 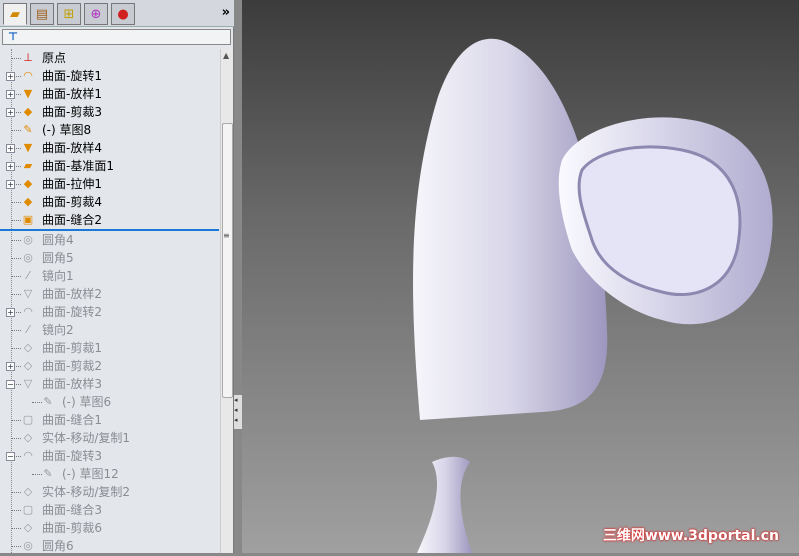 I want to click on tree-item: ◎ 圆角5, so click(x=109, y=258).